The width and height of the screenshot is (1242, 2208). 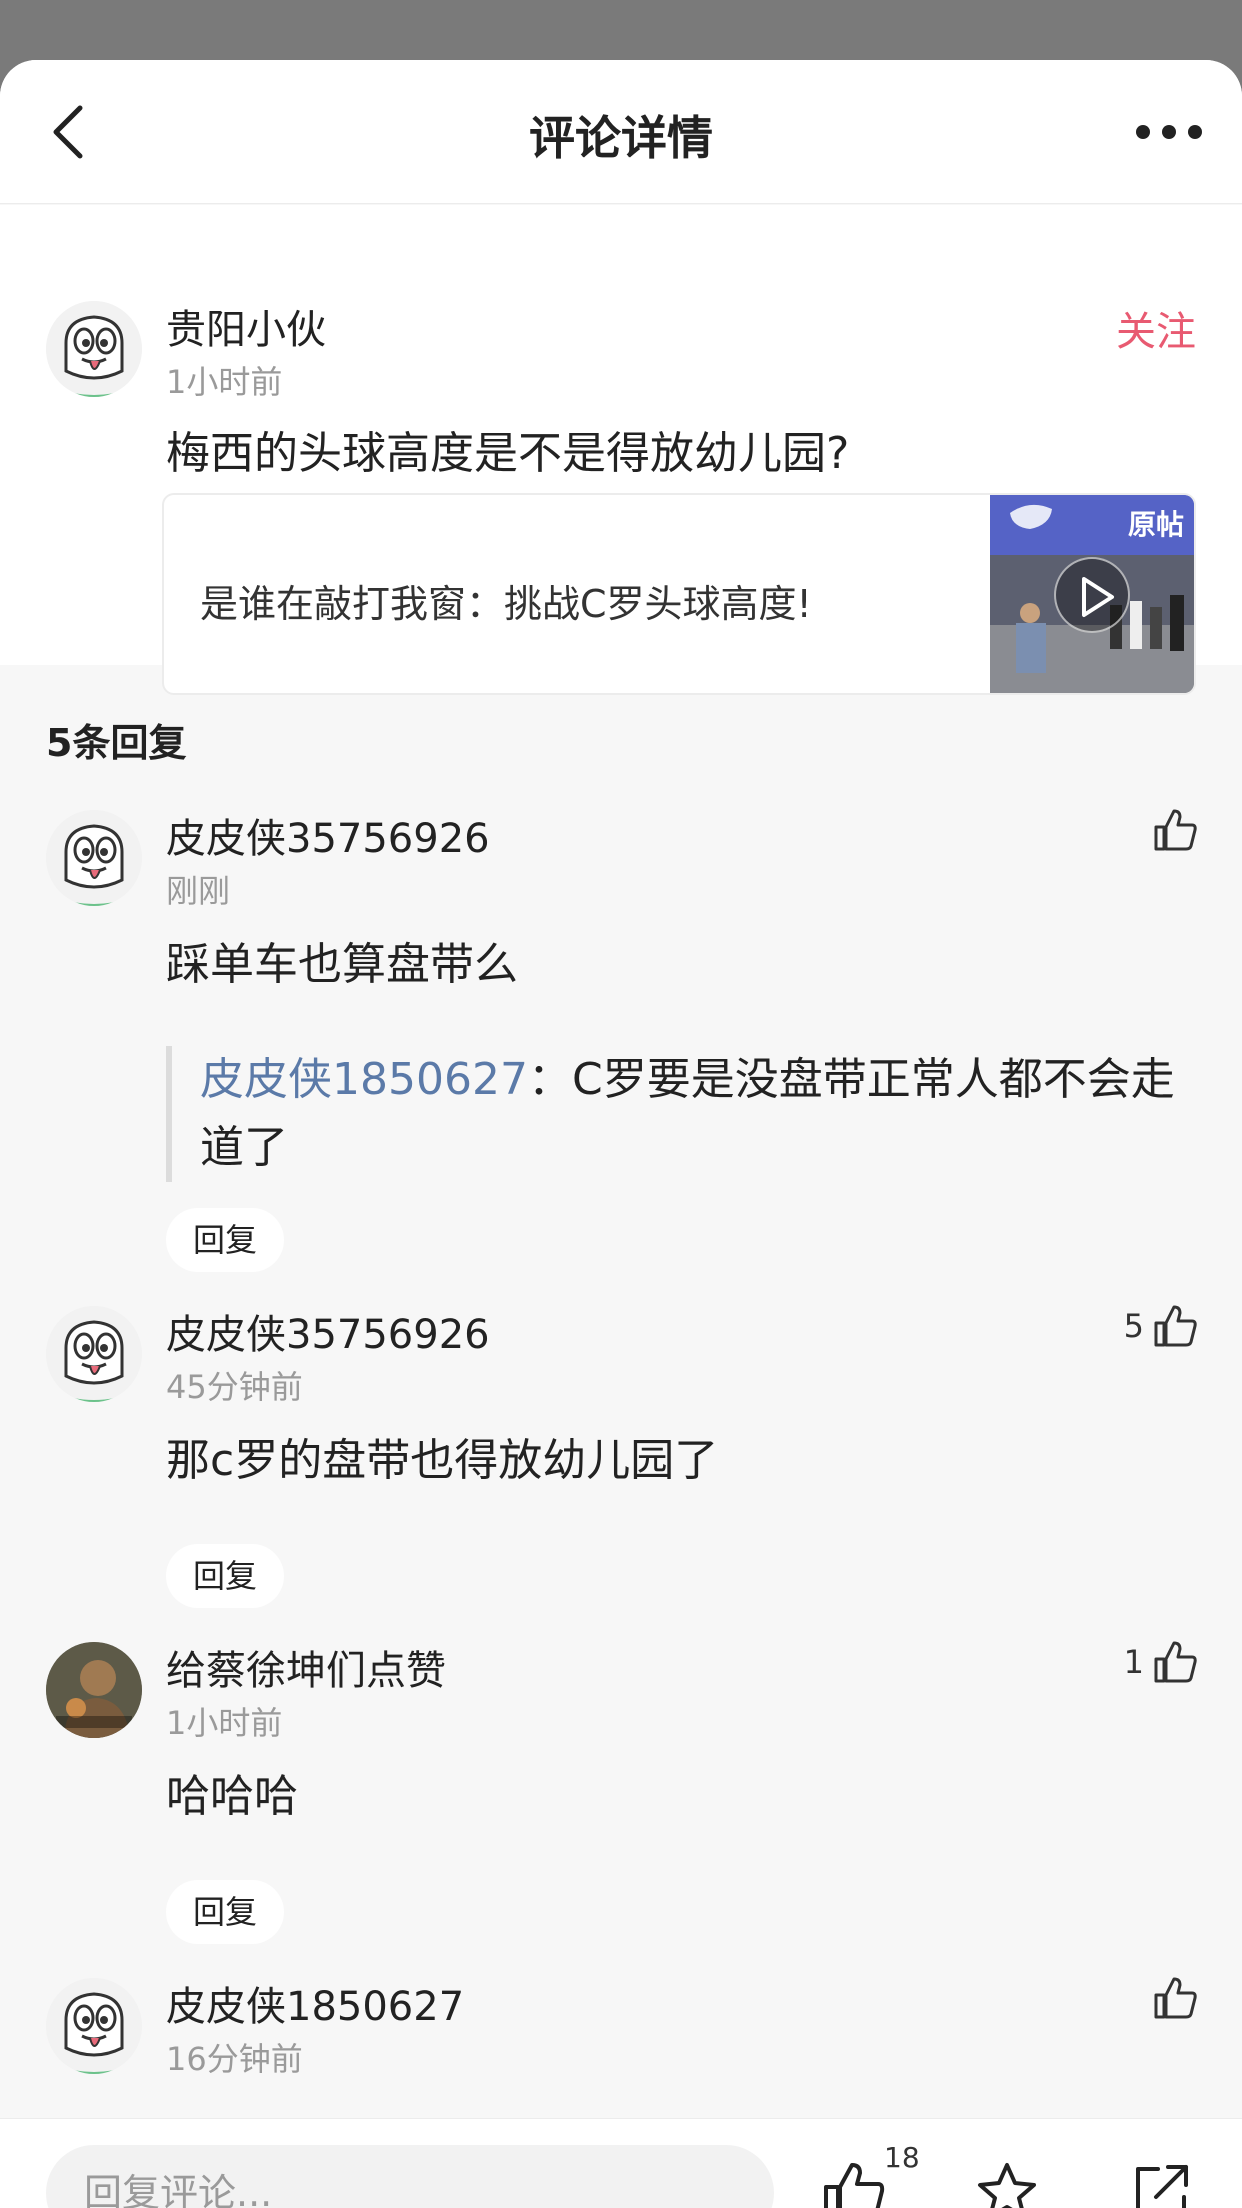 I want to click on post-thumbnail: 原帖, so click(x=1092, y=594).